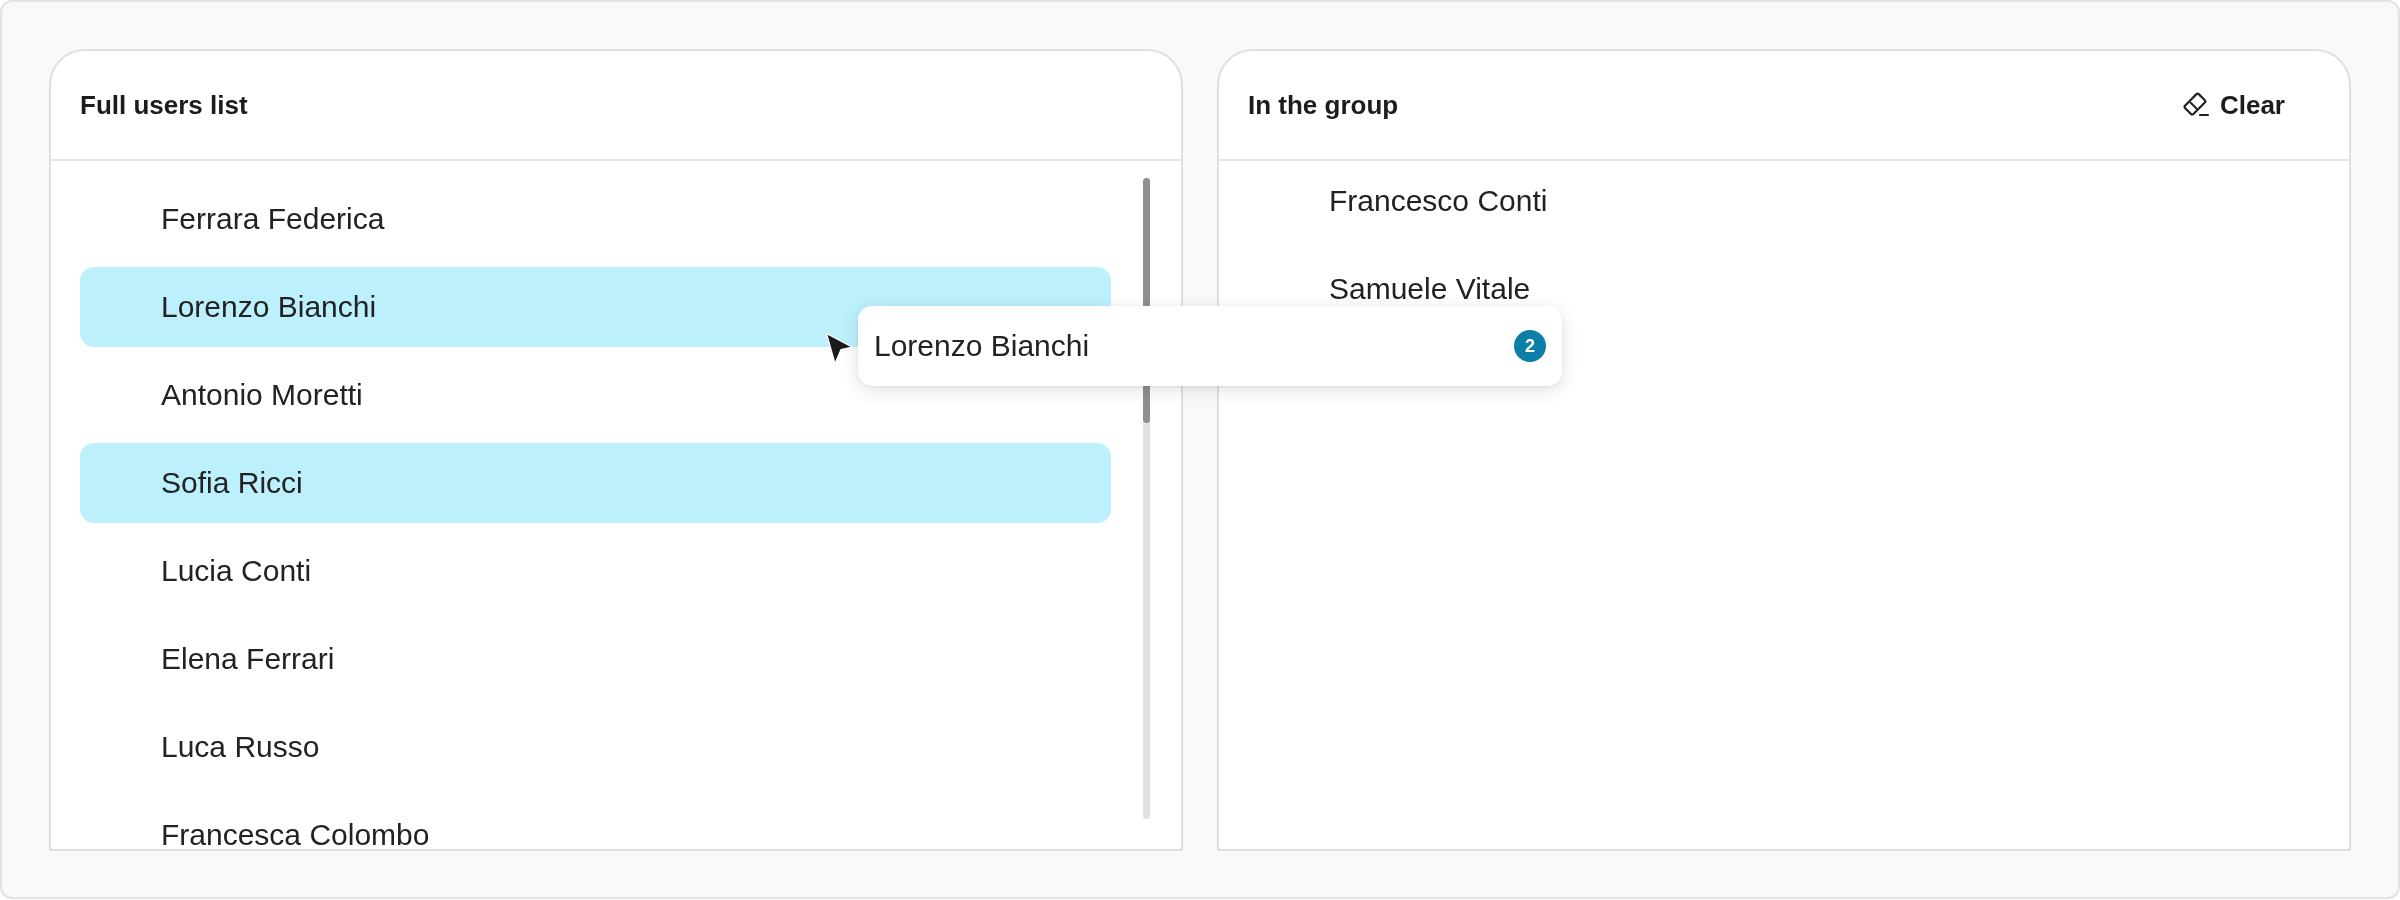 Image resolution: width=2400 pixels, height=900 pixels. I want to click on clear-button: Clear, so click(2233, 105).